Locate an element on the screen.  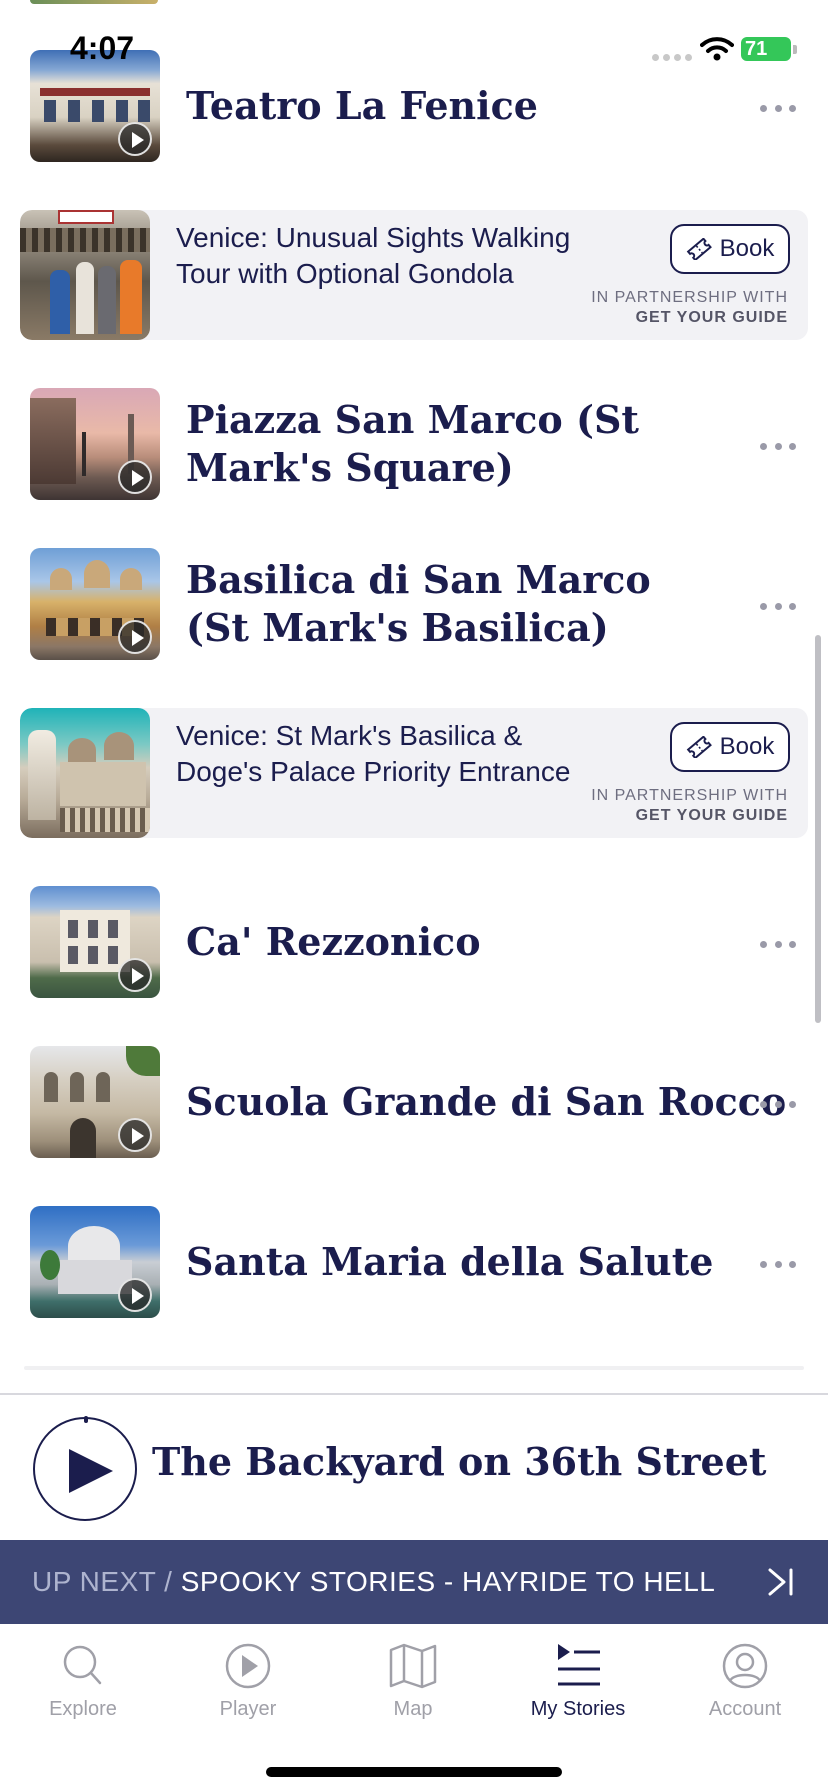
tab-account: Account is located at coordinates (745, 1681).